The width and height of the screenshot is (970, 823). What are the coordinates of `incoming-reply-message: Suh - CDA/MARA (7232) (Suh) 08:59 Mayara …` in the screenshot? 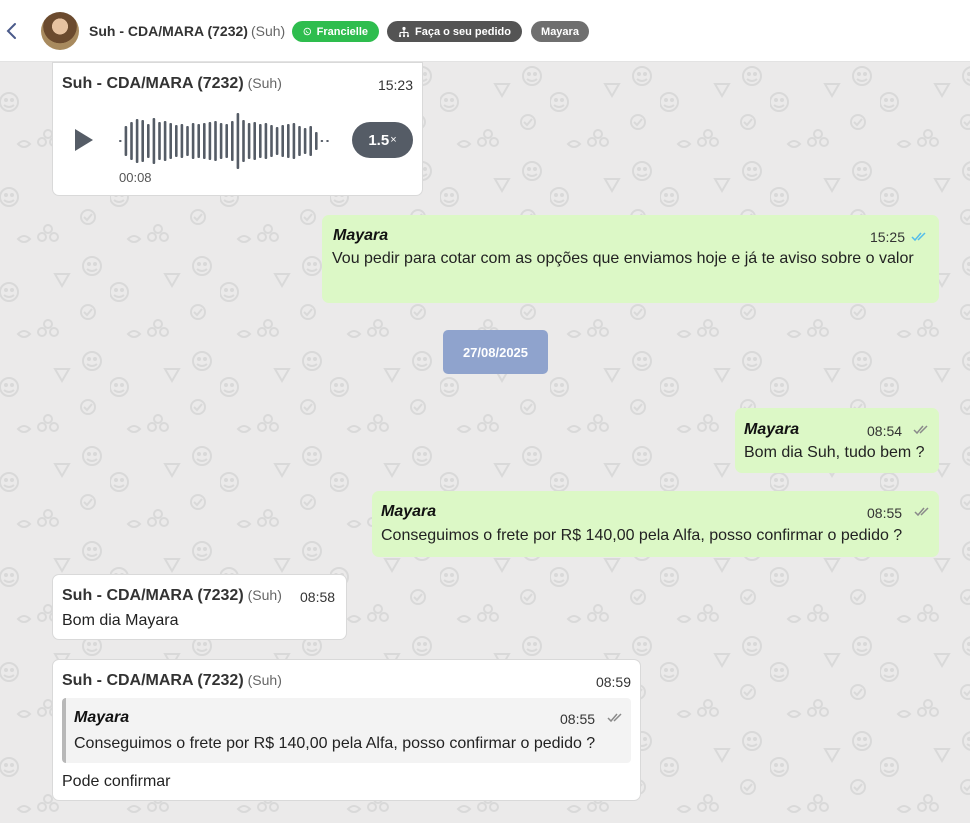 It's located at (346, 730).